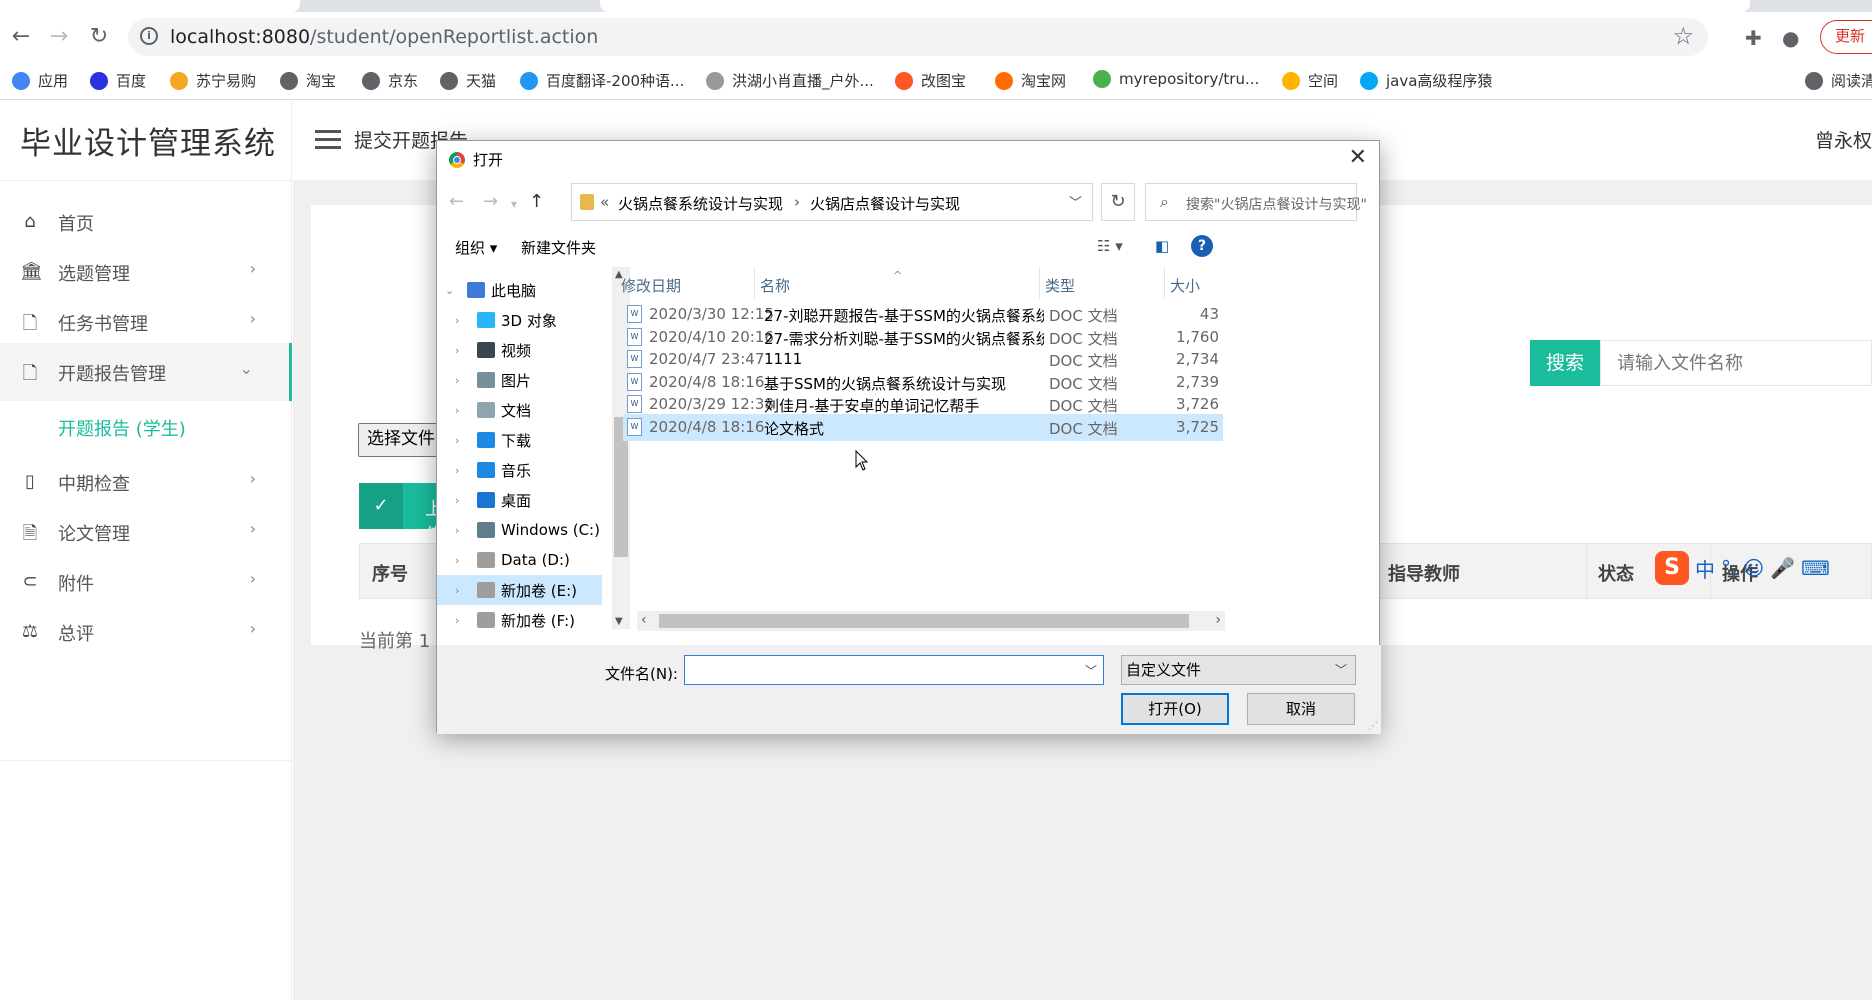 This screenshot has width=1872, height=1000. Describe the element at coordinates (1683, 36) in the screenshot. I see `bookmark-star-icon: ☆` at that location.